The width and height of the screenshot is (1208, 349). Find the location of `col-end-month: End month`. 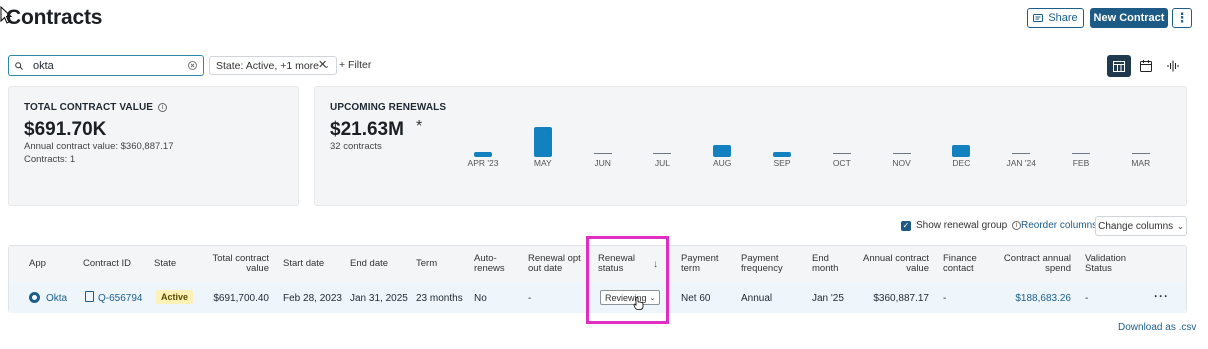

col-end-month: End month is located at coordinates (825, 264).